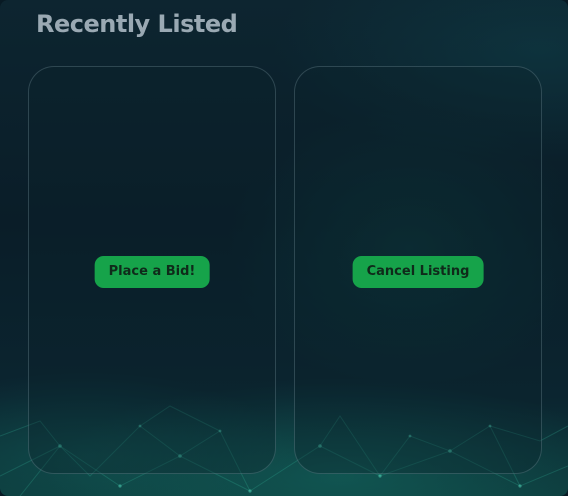 The height and width of the screenshot is (496, 568). Describe the element at coordinates (137, 24) in the screenshot. I see `section-title: Recently Listed` at that location.